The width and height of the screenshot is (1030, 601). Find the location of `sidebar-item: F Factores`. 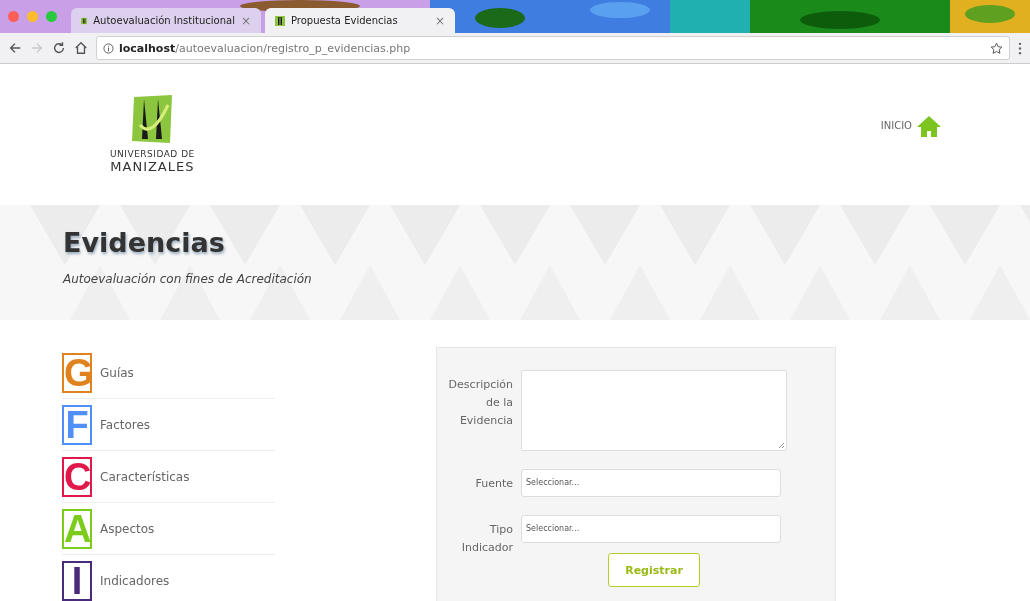

sidebar-item: F Factores is located at coordinates (168, 425).